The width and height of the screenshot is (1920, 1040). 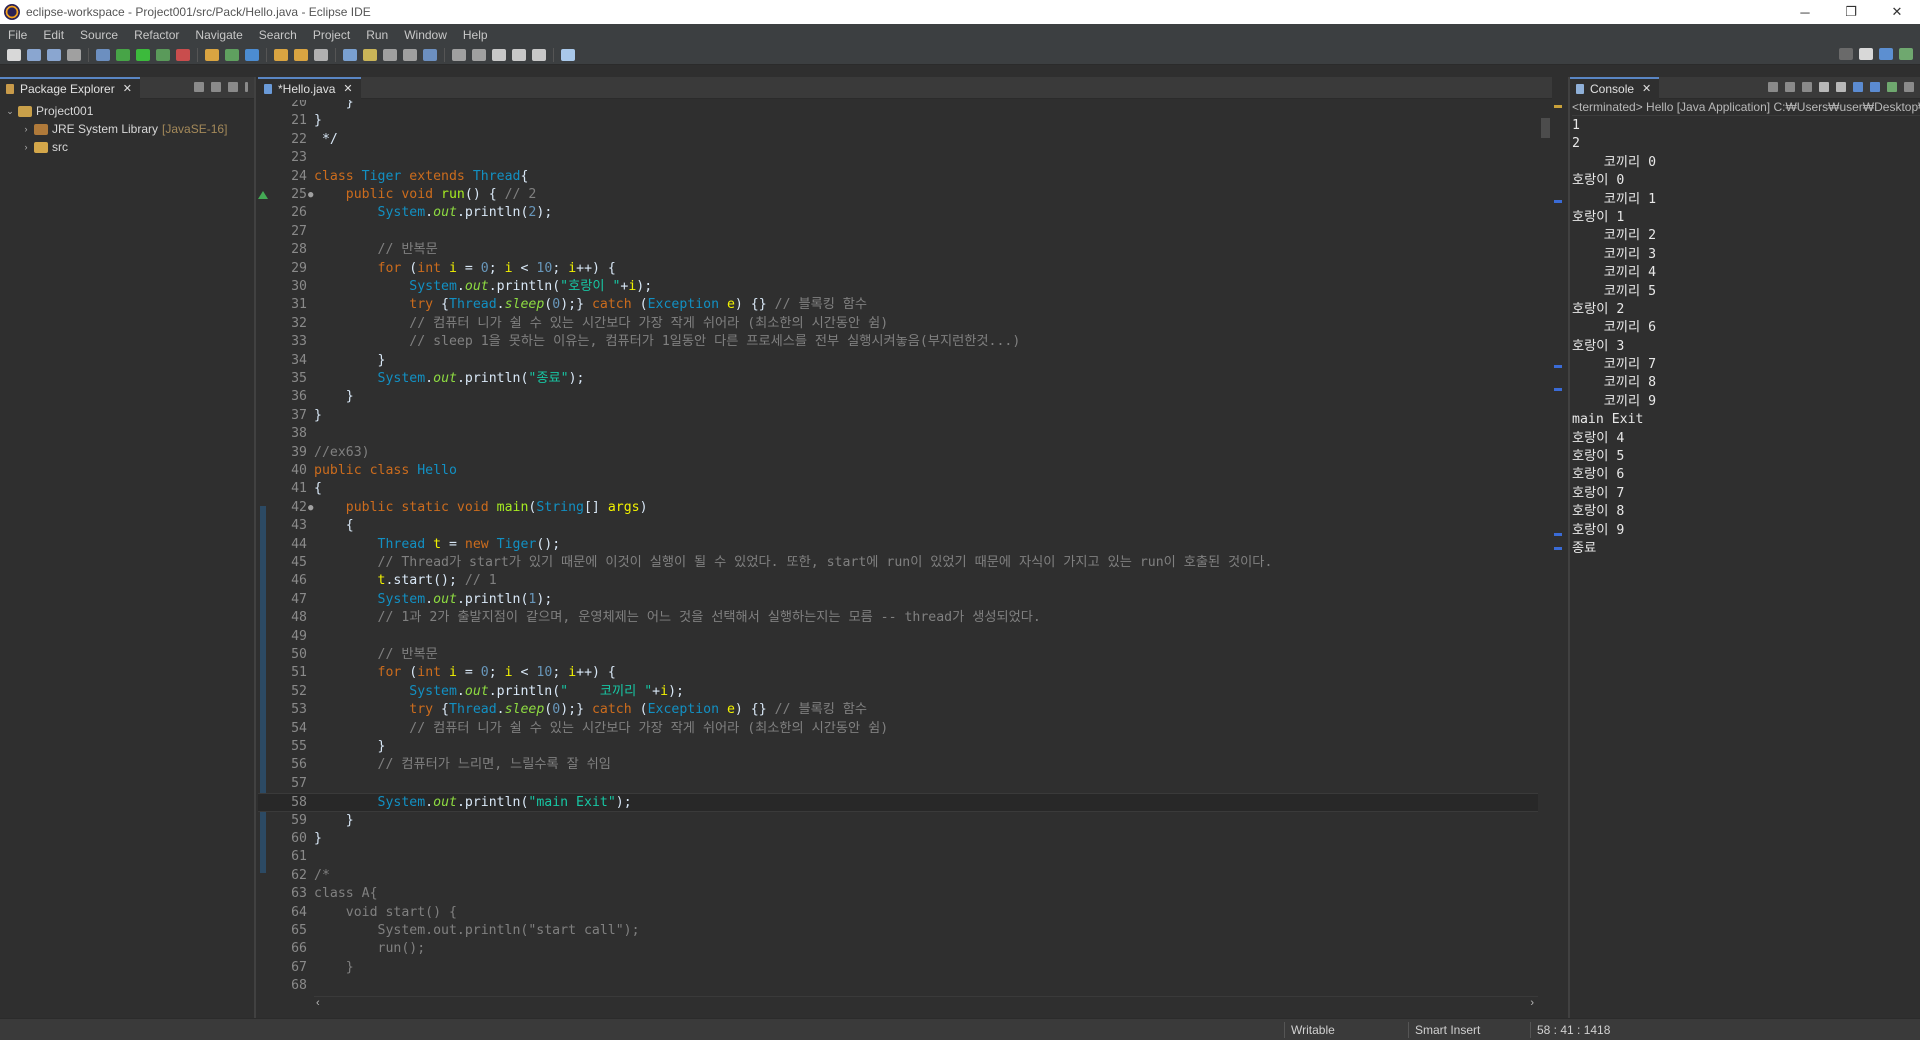 What do you see at coordinates (156, 35) in the screenshot?
I see `menu-refactor: Refactor` at bounding box center [156, 35].